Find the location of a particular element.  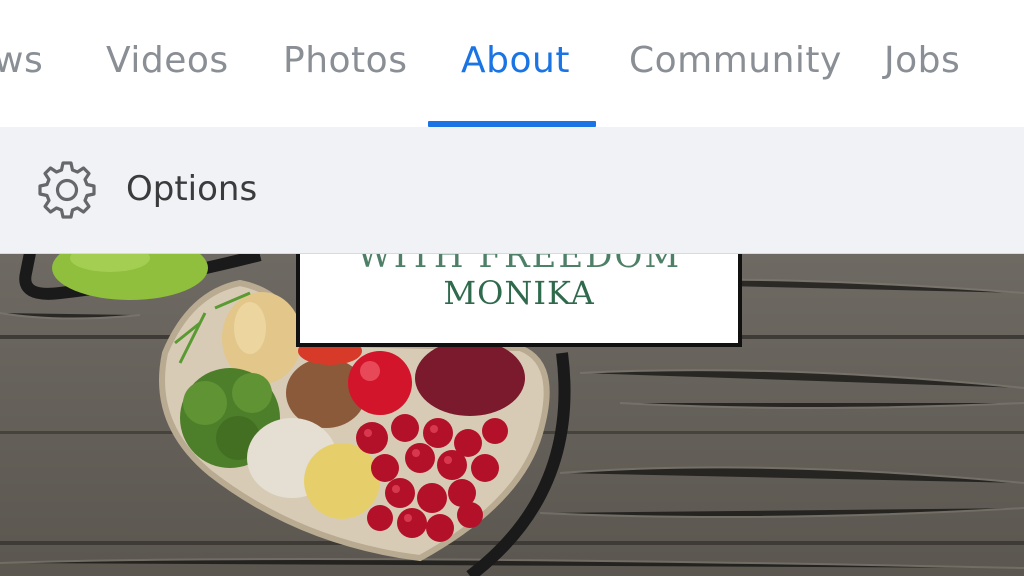

profile-card-line1: WITH FREEDOM is located at coordinates (519, 264).